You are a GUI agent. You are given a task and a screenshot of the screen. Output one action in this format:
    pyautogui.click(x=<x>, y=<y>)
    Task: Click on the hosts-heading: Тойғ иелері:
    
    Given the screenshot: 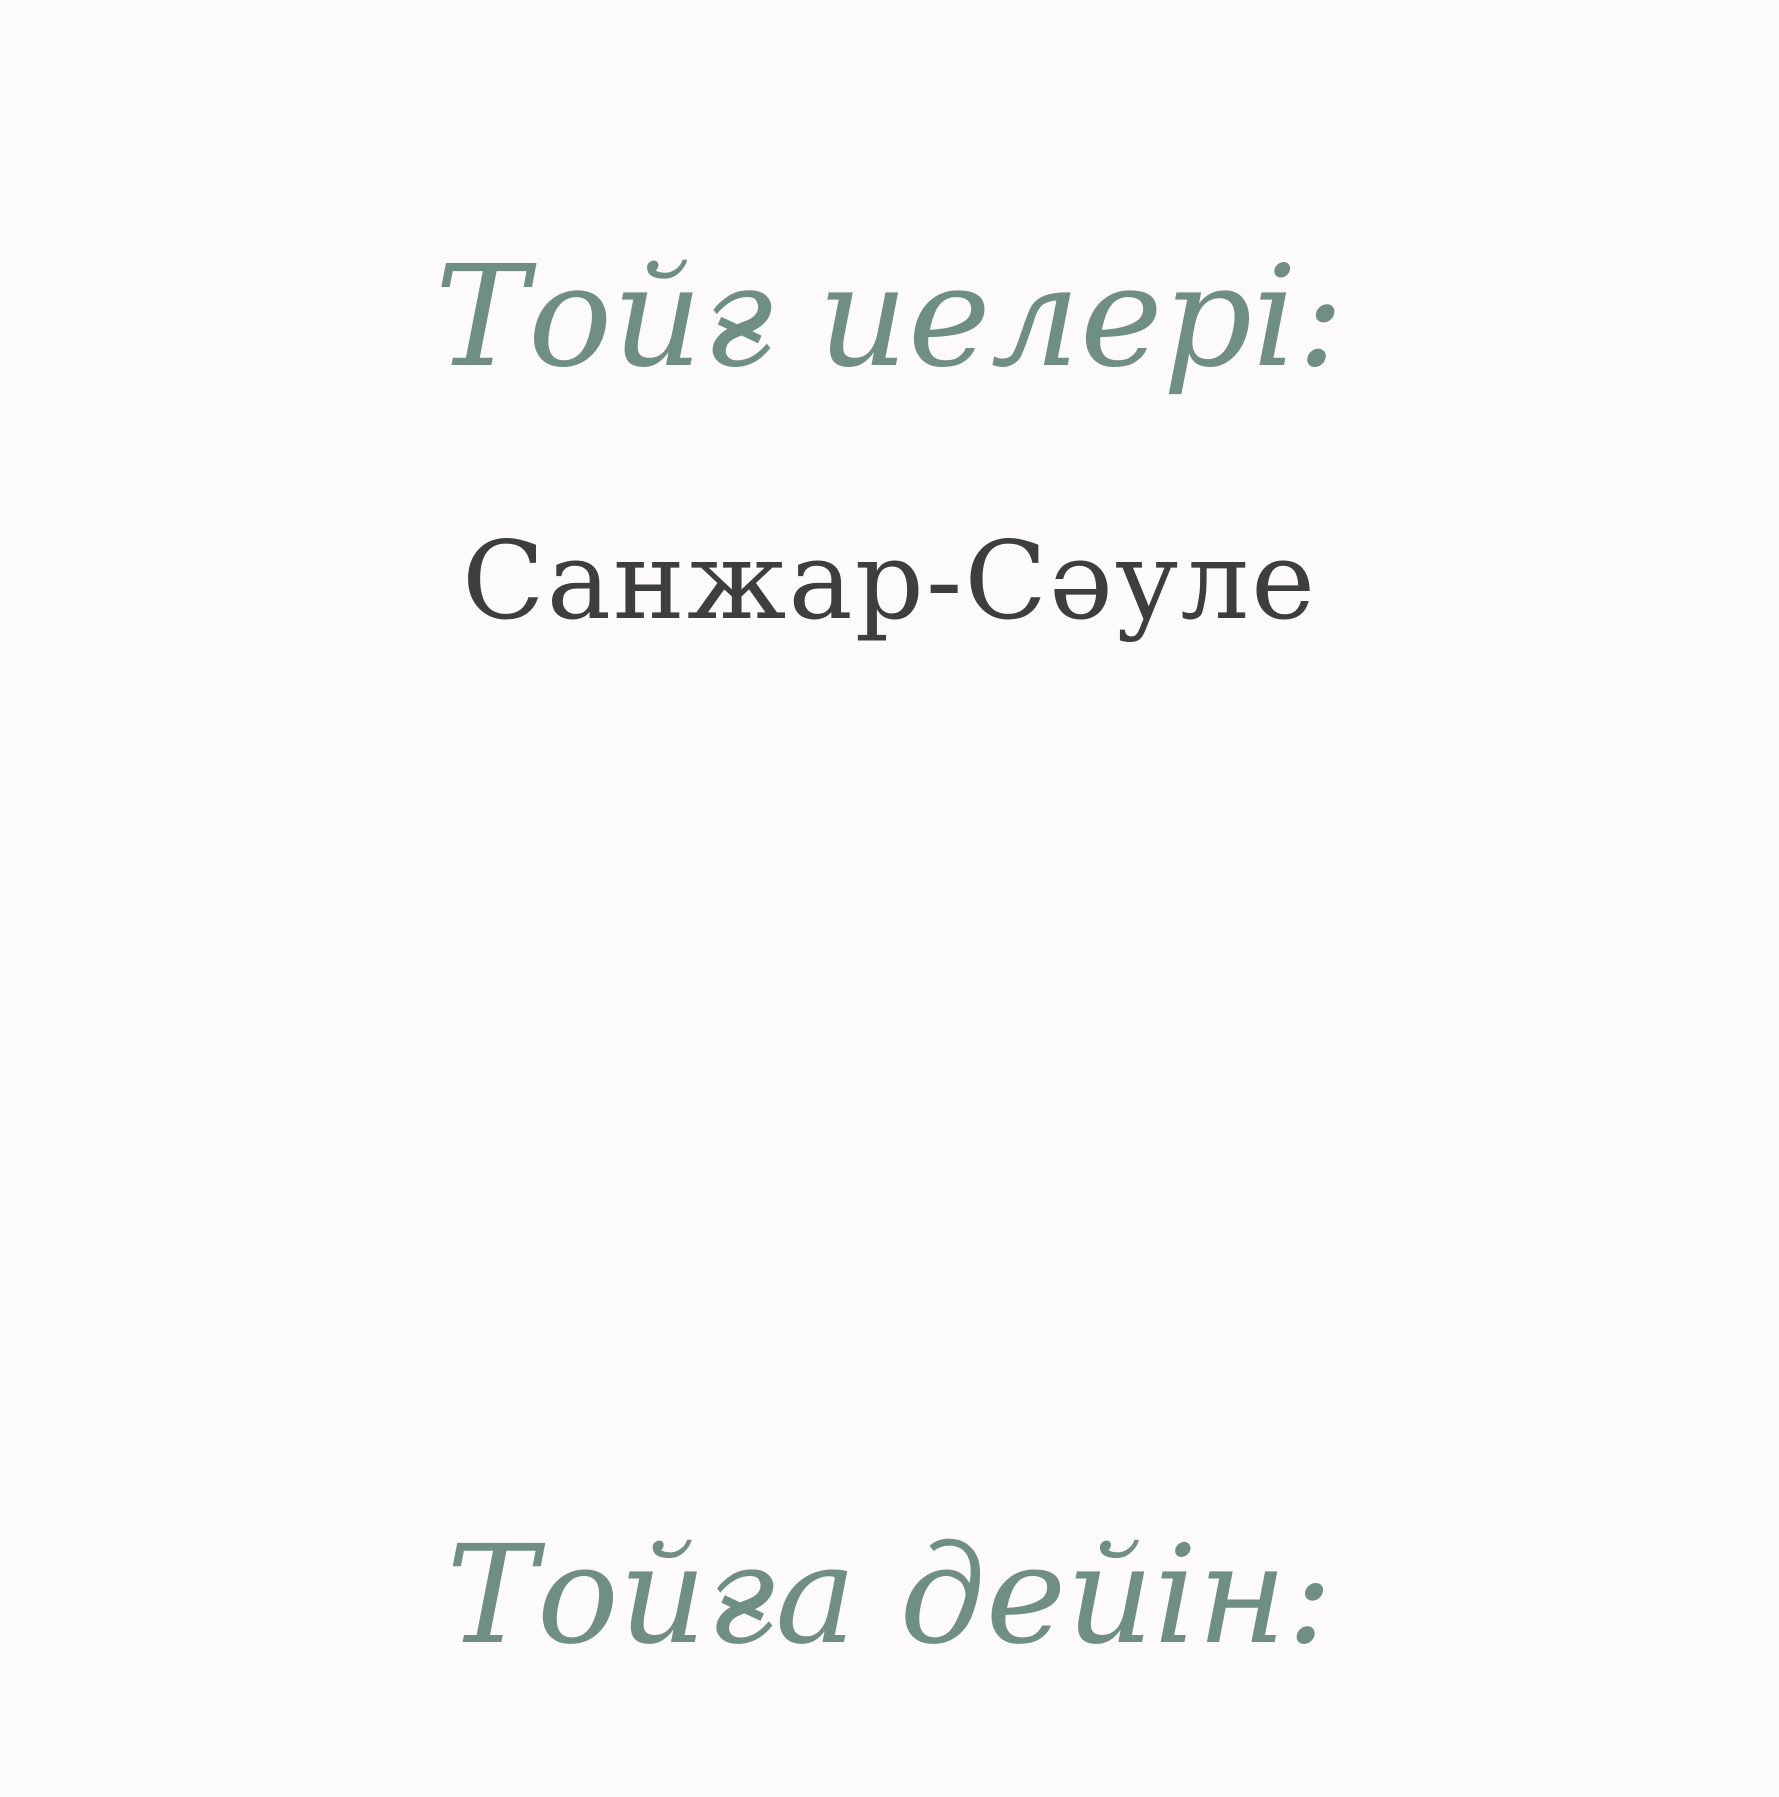 What is the action you would take?
    pyautogui.click(x=889, y=317)
    